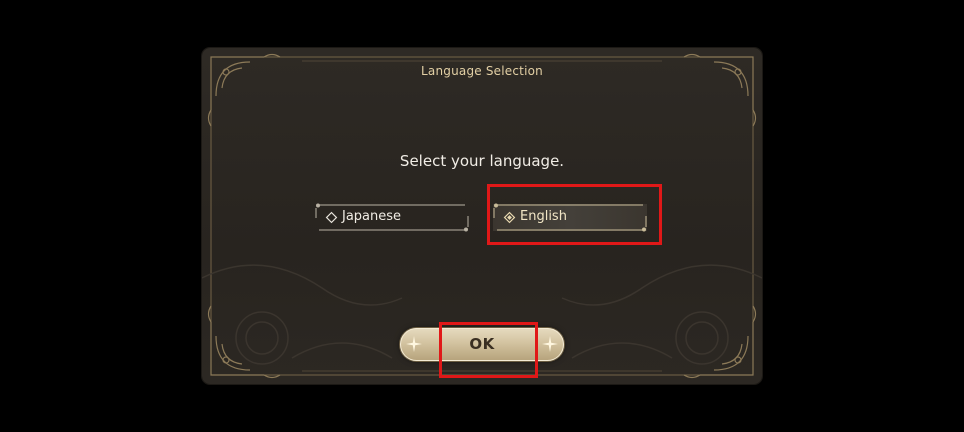 The image size is (964, 432). Describe the element at coordinates (482, 71) in the screenshot. I see `dialog-title: Language Selection` at that location.